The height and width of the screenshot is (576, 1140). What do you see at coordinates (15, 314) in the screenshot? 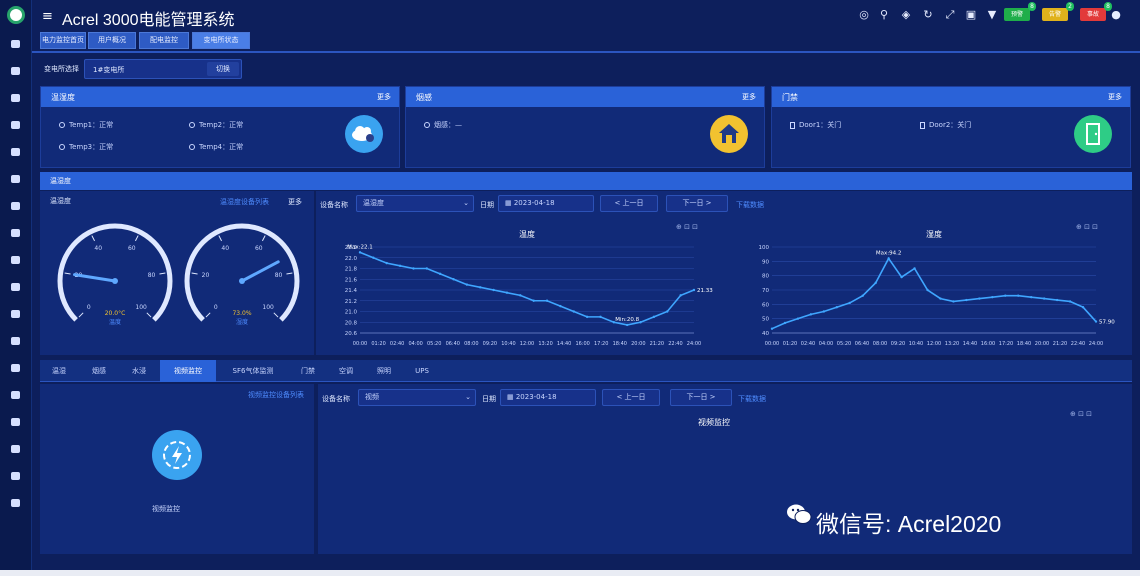
I see `location-icon` at bounding box center [15, 314].